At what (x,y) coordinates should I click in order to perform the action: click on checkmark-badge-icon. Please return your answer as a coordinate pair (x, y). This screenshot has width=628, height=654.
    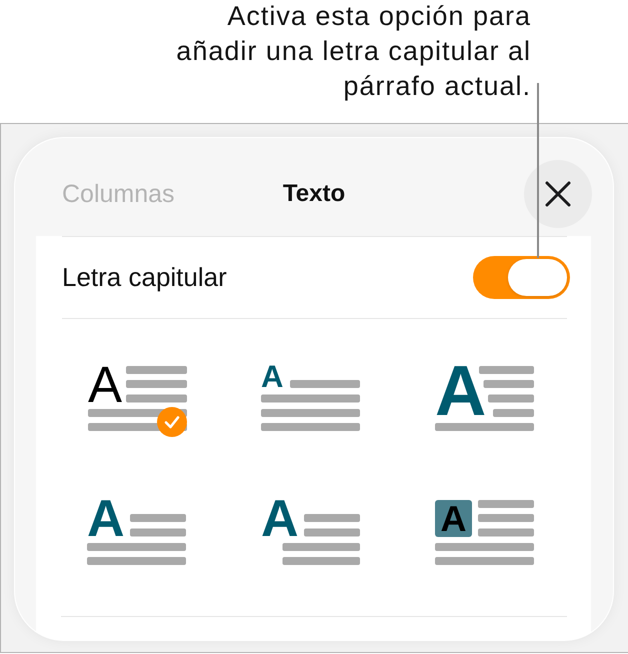
    Looking at the image, I should click on (172, 422).